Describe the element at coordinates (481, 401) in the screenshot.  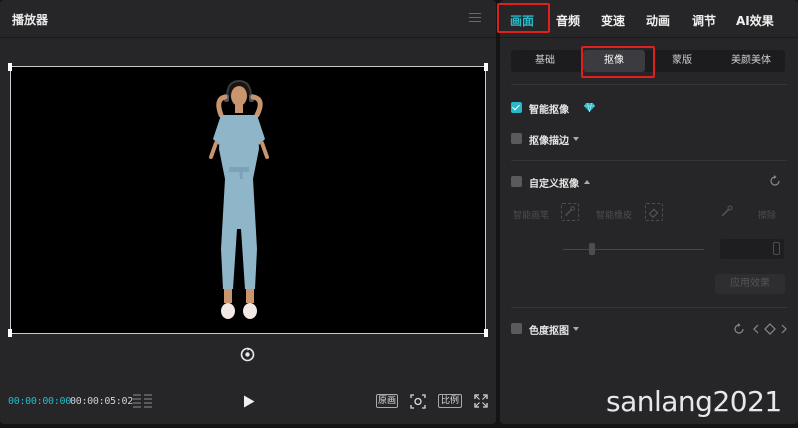
I see `fullscreen-icon` at that location.